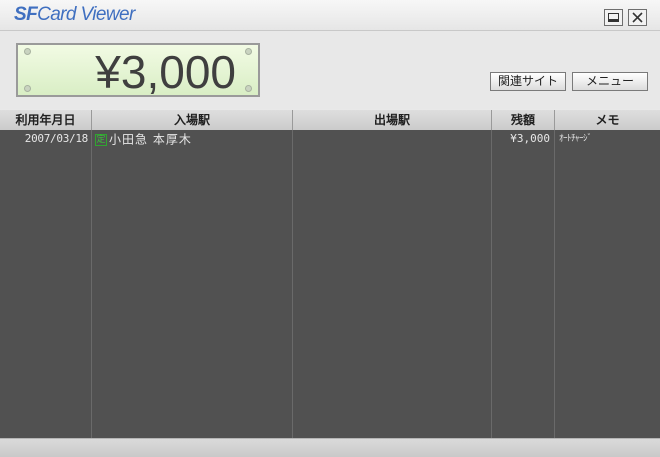 The width and height of the screenshot is (660, 457). I want to click on column-header-memo: メモ, so click(607, 120).